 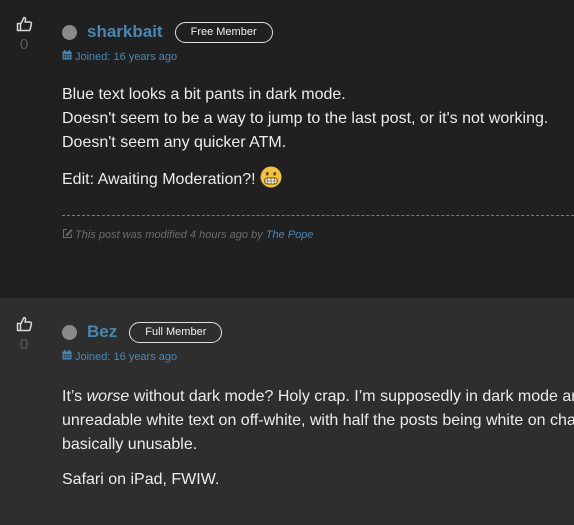 I want to click on edit-line: Edit: Awaiting Moderation?!, so click(x=318, y=181).